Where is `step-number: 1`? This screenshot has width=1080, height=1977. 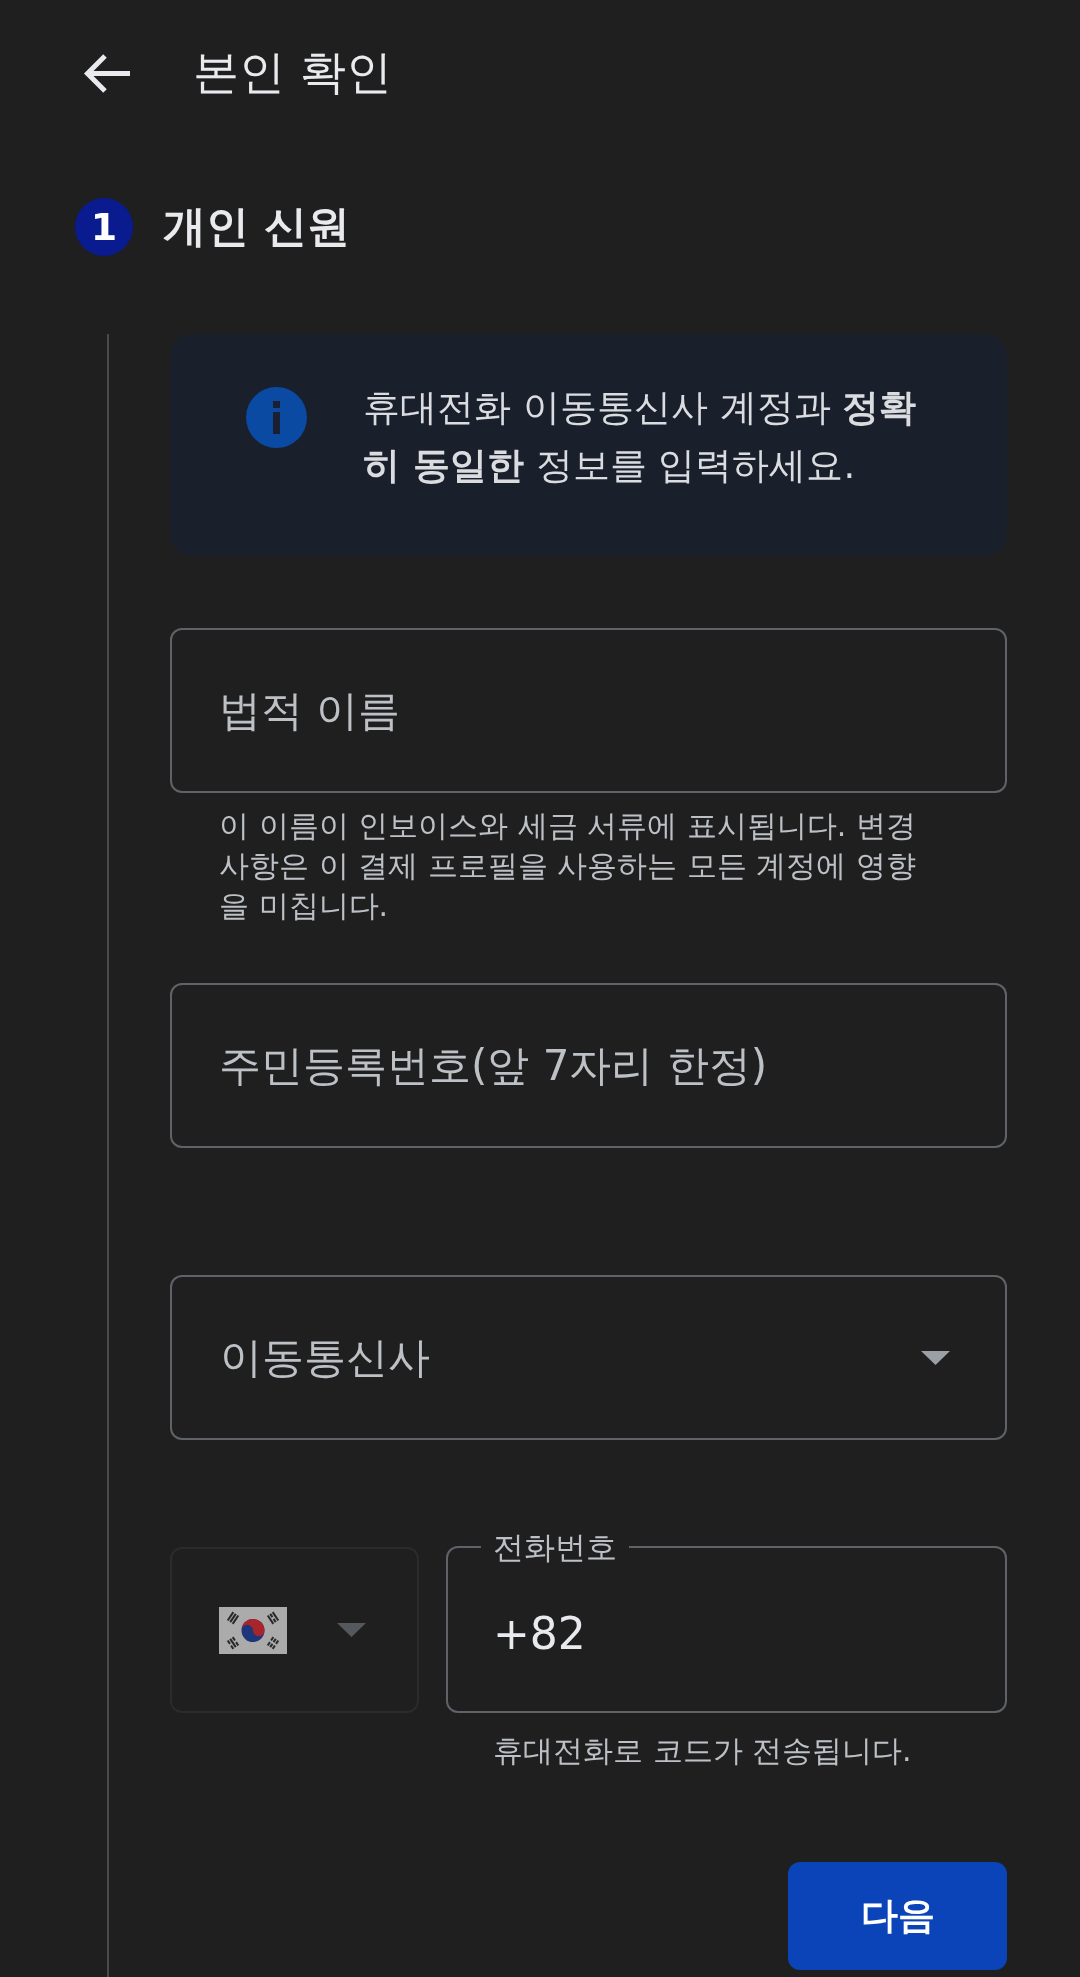 step-number: 1 is located at coordinates (104, 227).